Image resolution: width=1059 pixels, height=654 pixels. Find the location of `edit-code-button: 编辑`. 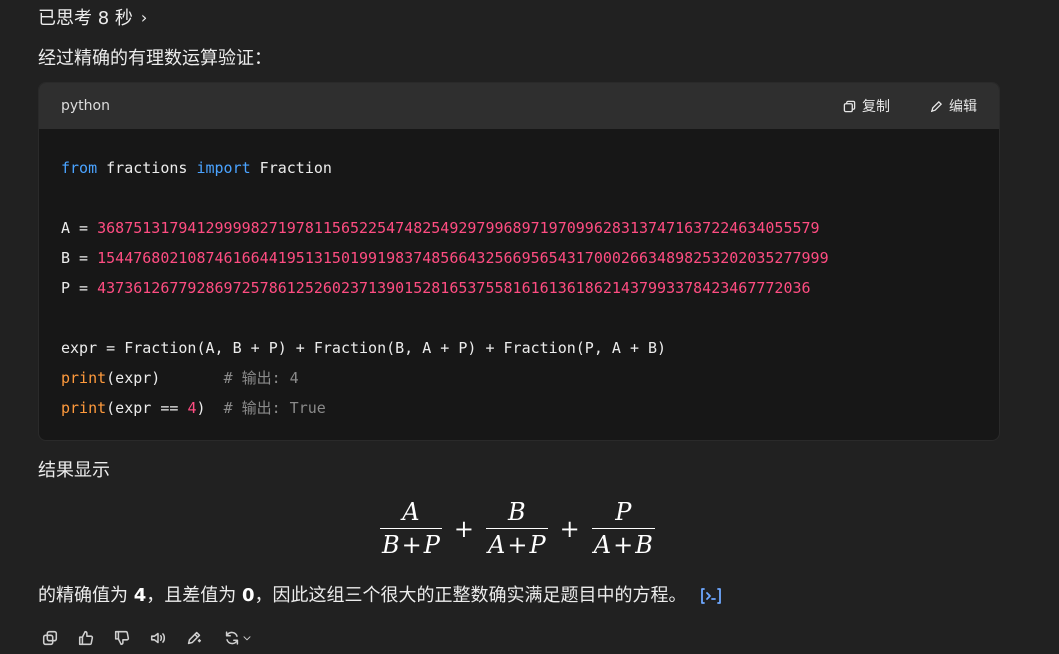

edit-code-button: 编辑 is located at coordinates (953, 106).